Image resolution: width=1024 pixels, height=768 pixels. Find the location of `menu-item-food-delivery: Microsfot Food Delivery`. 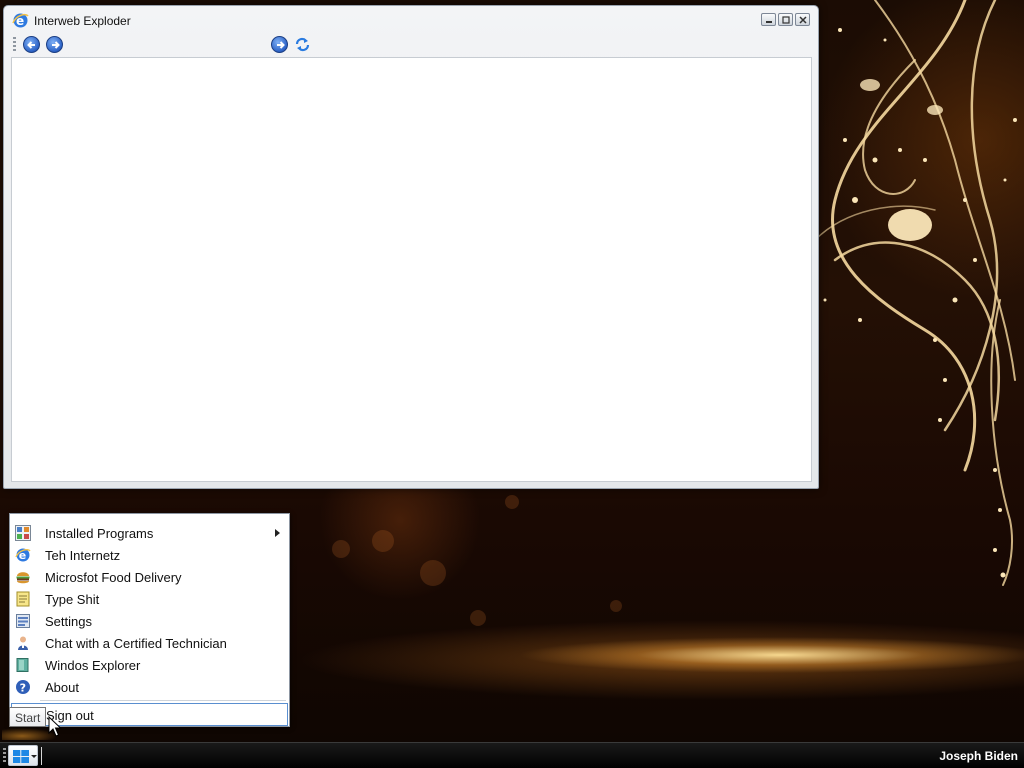

menu-item-food-delivery: Microsfot Food Delivery is located at coordinates (149, 577).